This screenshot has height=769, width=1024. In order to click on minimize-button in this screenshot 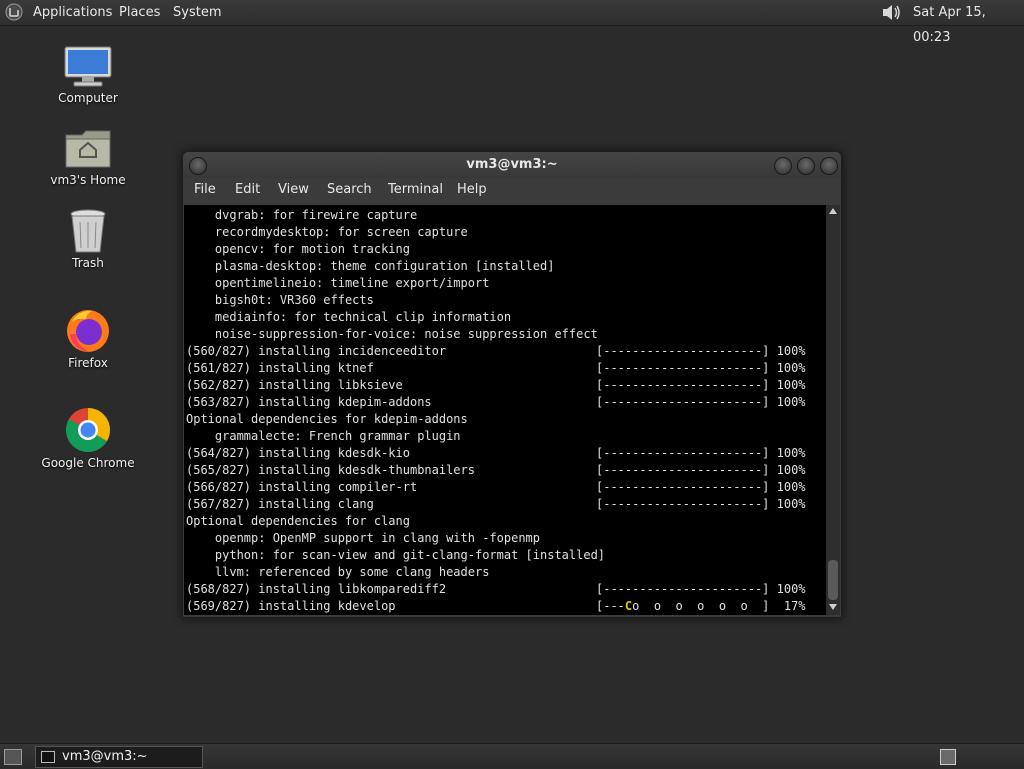, I will do `click(783, 166)`.